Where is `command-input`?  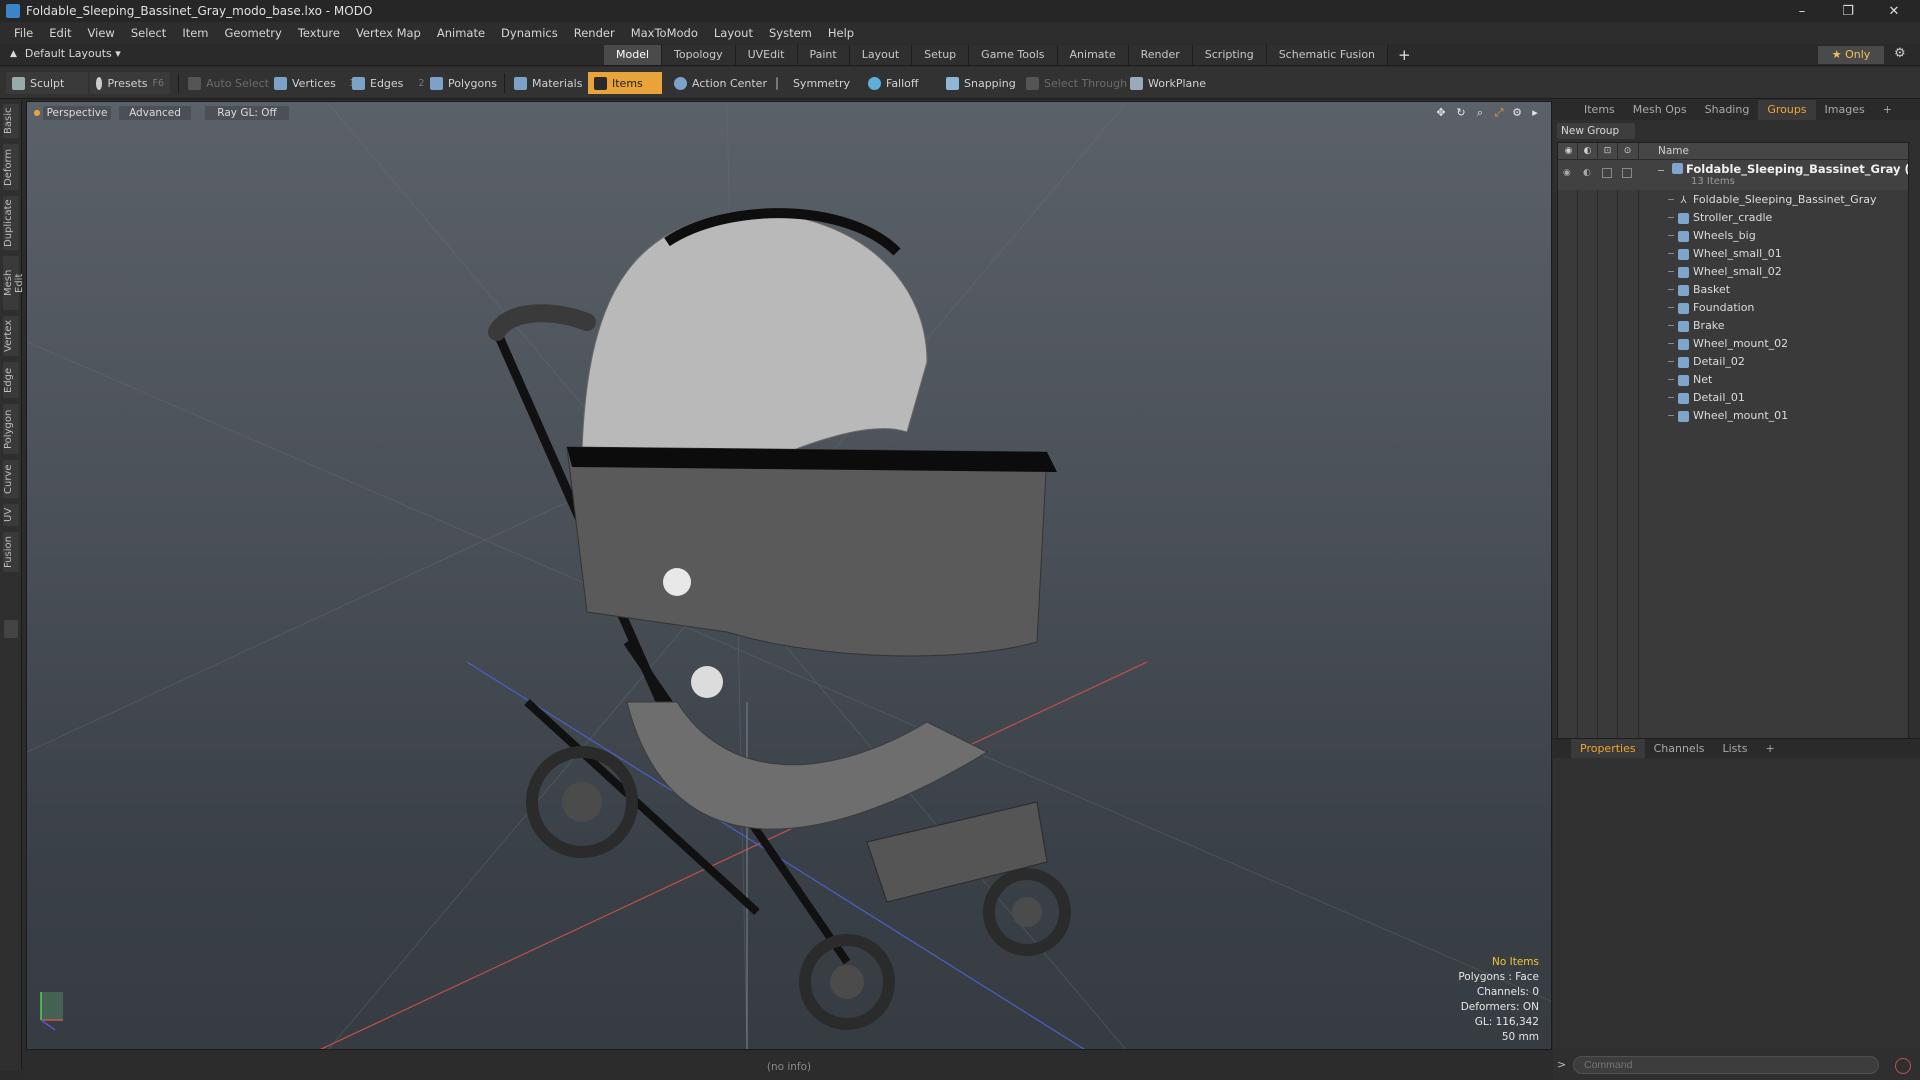
command-input is located at coordinates (1726, 1065).